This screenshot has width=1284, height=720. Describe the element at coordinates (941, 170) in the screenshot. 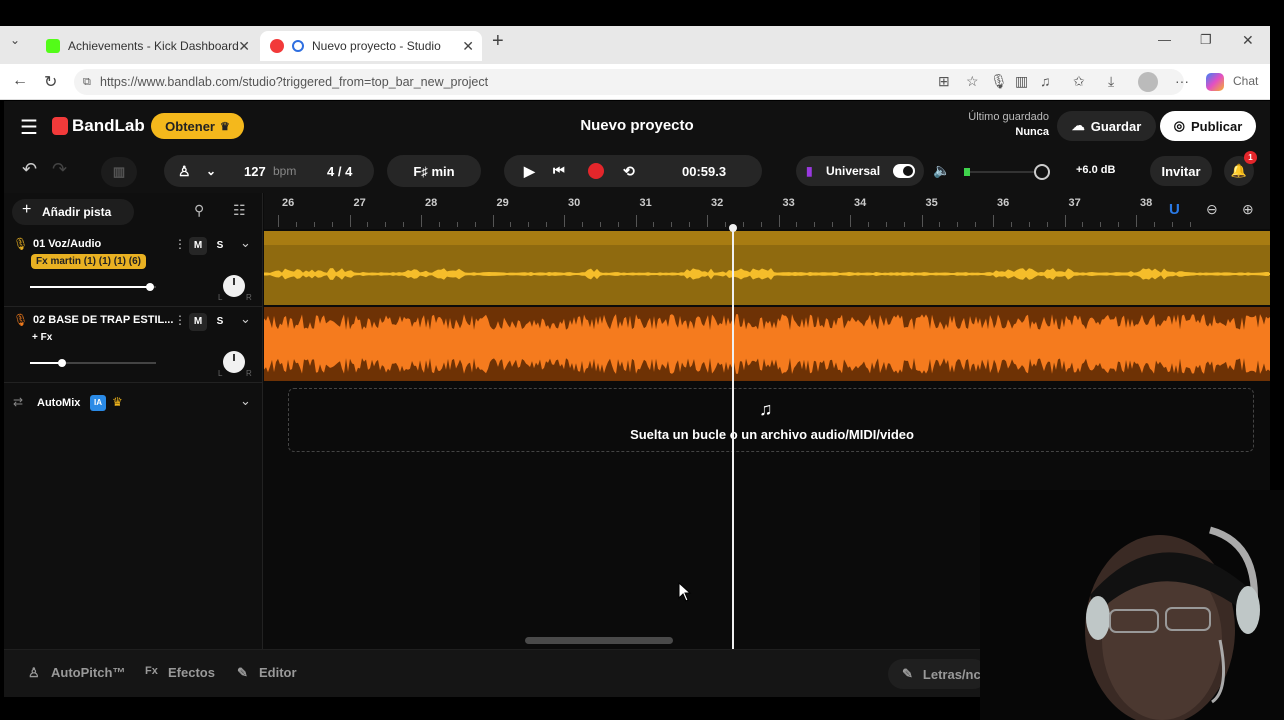

I see `volume-icon: 🔈` at that location.